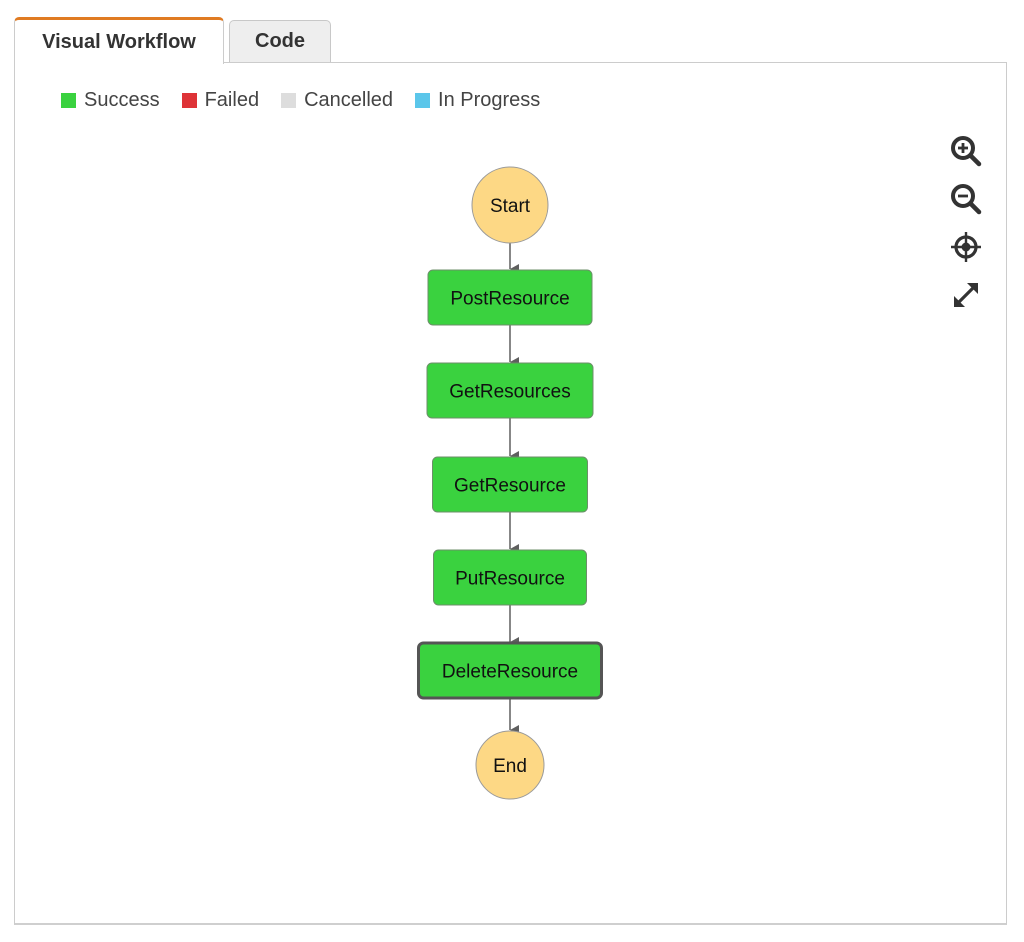 Image resolution: width=1024 pixels, height=942 pixels. I want to click on tab-visual-workflow: Visual Workflow, so click(119, 40).